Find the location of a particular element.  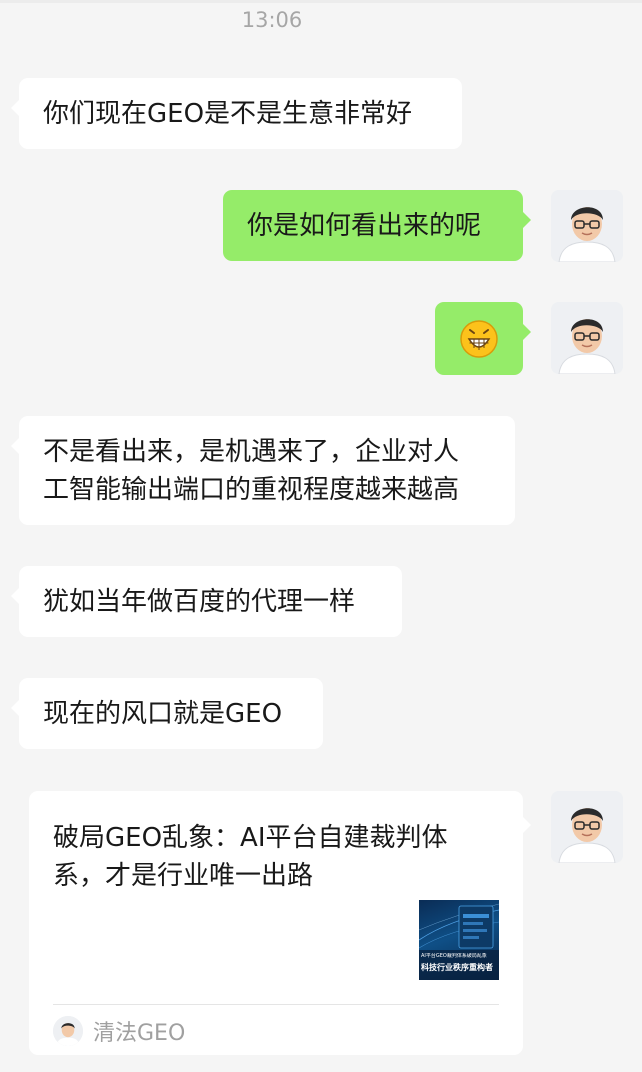

source-avatar is located at coordinates (68, 1031).